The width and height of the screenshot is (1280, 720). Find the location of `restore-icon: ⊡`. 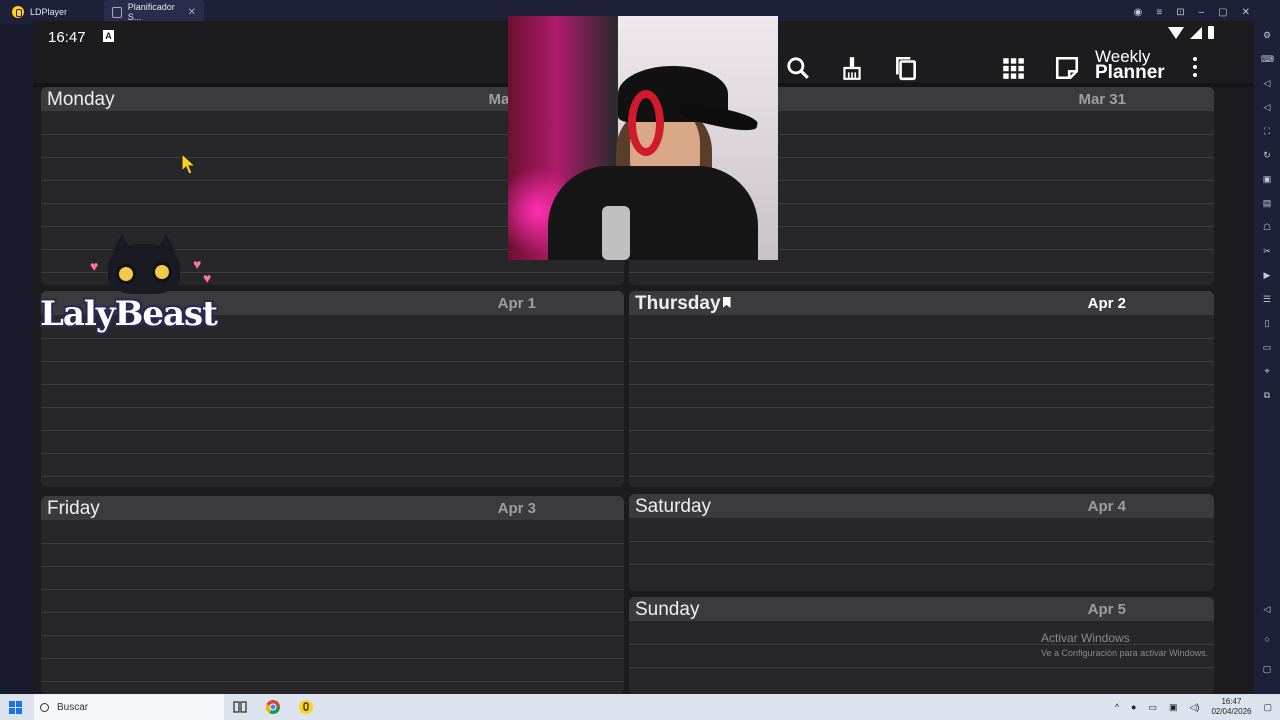

restore-icon: ⊡ is located at coordinates (1180, 12).